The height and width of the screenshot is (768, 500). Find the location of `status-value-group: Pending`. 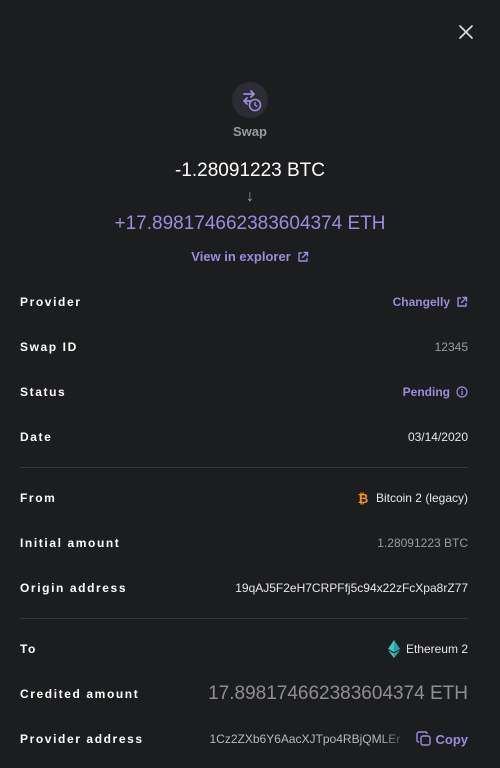

status-value-group: Pending is located at coordinates (435, 392).